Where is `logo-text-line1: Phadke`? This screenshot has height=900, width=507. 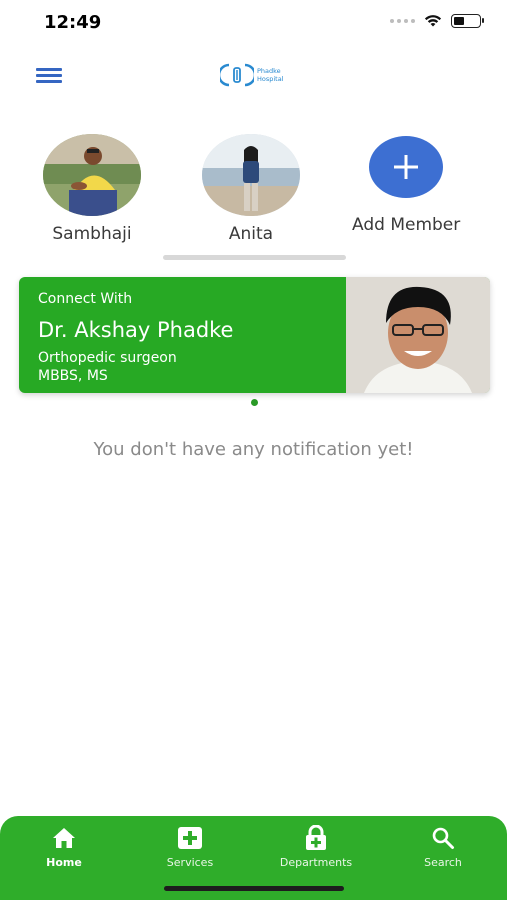 logo-text-line1: Phadke is located at coordinates (269, 71).